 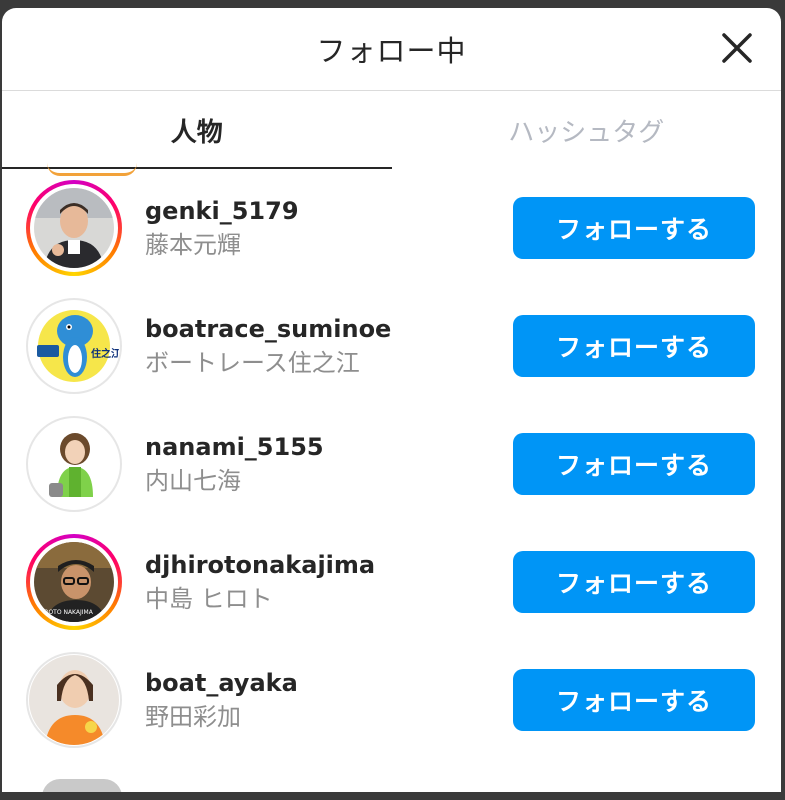 I want to click on illustrated-avatar-icon, so click(x=74, y=464).